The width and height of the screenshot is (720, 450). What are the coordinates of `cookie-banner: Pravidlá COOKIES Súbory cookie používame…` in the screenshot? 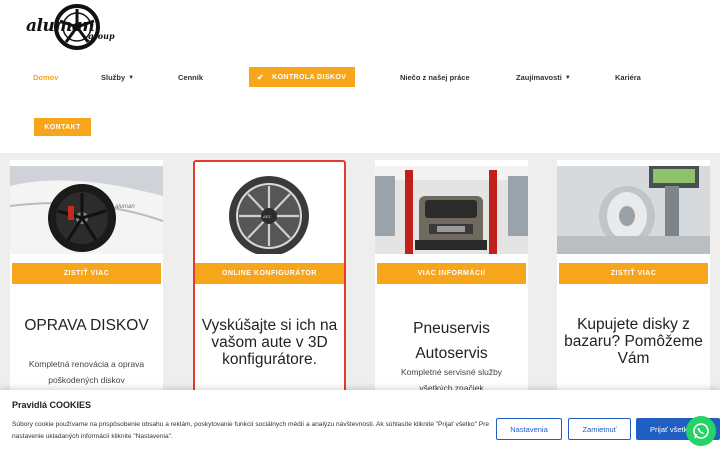 It's located at (360, 420).